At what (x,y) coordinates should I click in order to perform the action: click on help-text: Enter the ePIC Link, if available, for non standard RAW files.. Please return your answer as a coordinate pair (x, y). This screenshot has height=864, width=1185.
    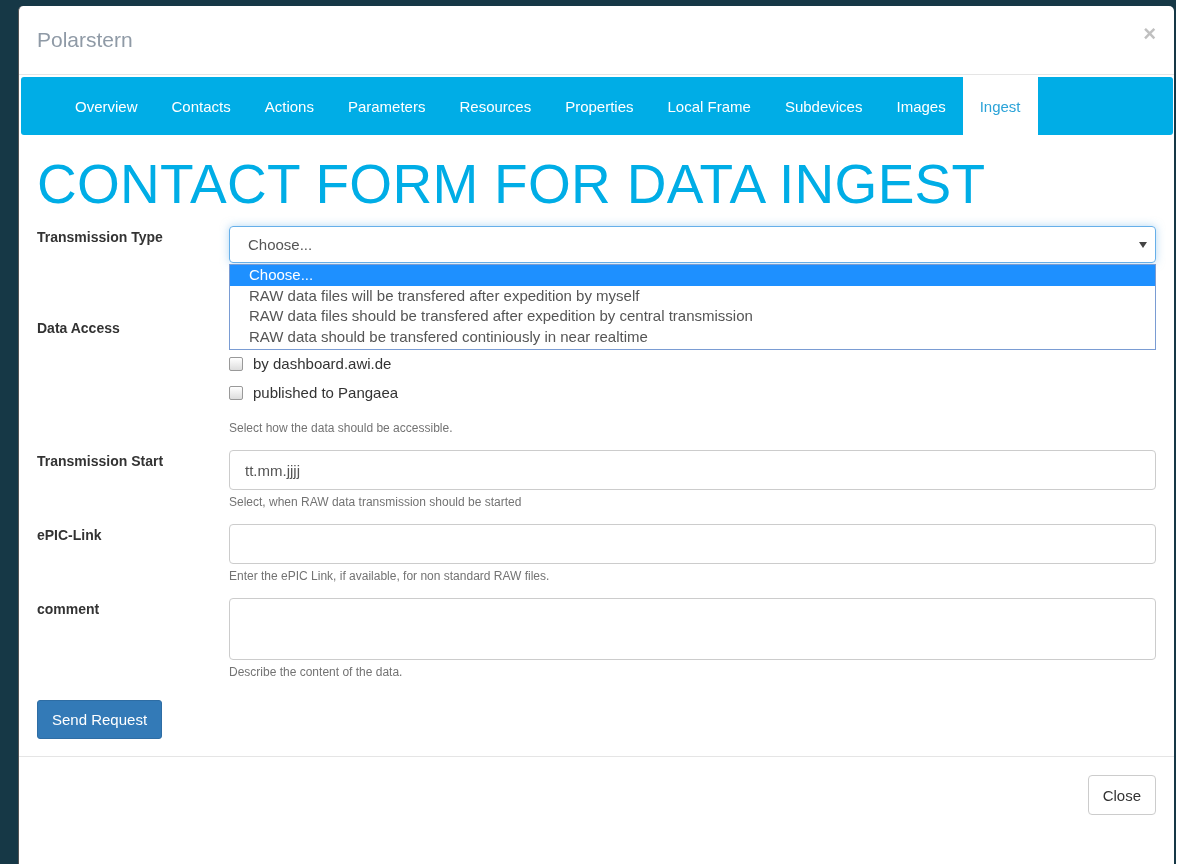
    Looking at the image, I should click on (390, 576).